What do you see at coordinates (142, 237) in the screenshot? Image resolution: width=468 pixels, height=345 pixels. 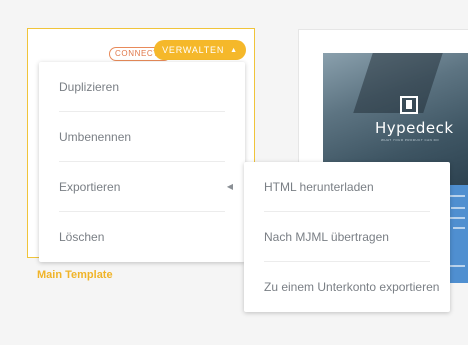 I see `menu-item-delete: Löschen` at bounding box center [142, 237].